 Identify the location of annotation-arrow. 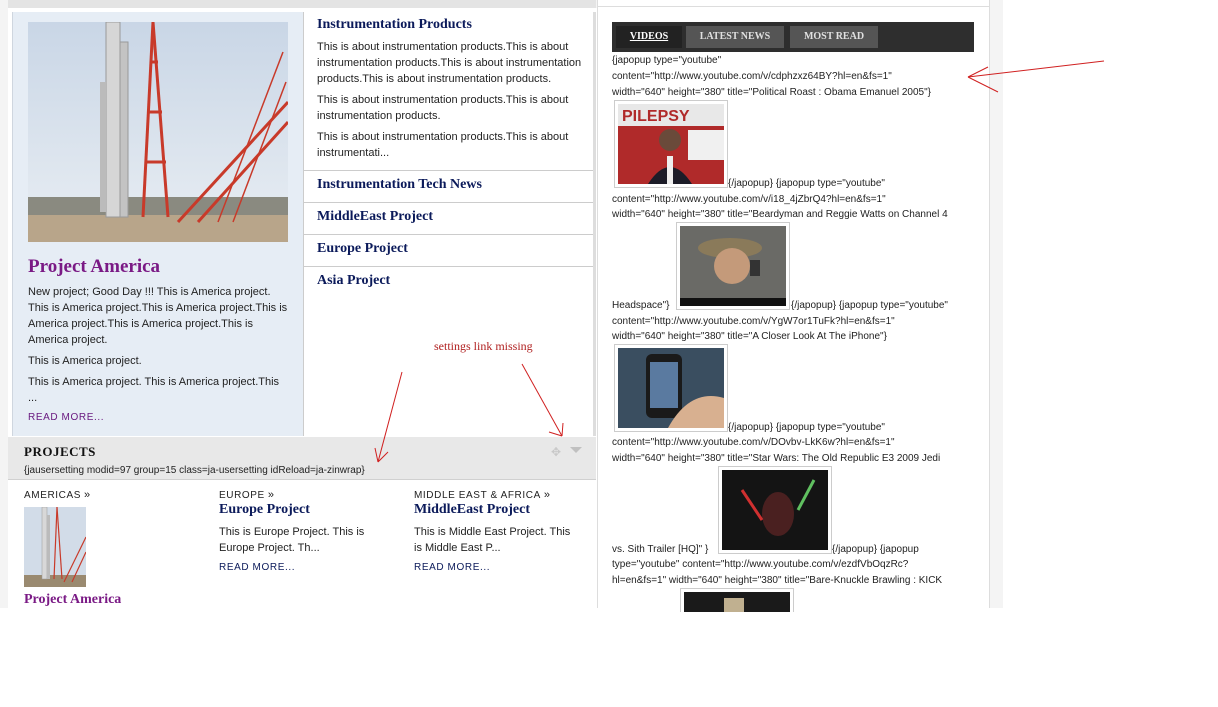
(1036, 69).